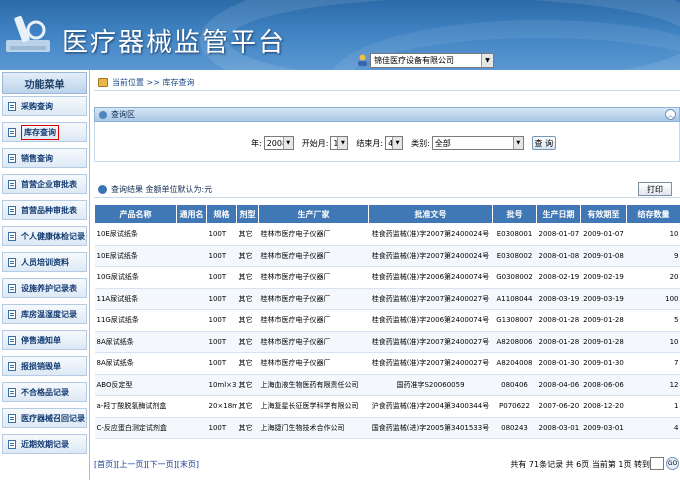 The height and width of the screenshot is (480, 680). I want to click on pagination-info-text: 共有 71条记录 共 6页 当前第 1页 转到, so click(580, 464).